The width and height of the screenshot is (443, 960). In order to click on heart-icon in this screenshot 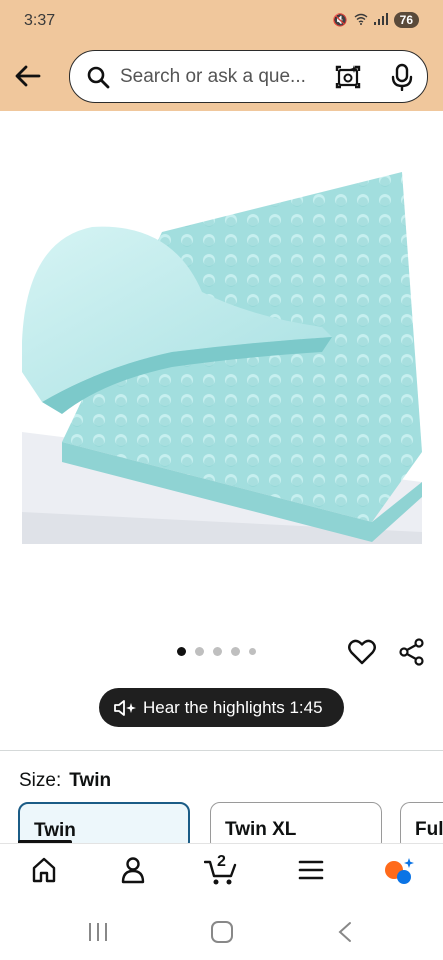, I will do `click(362, 652)`.